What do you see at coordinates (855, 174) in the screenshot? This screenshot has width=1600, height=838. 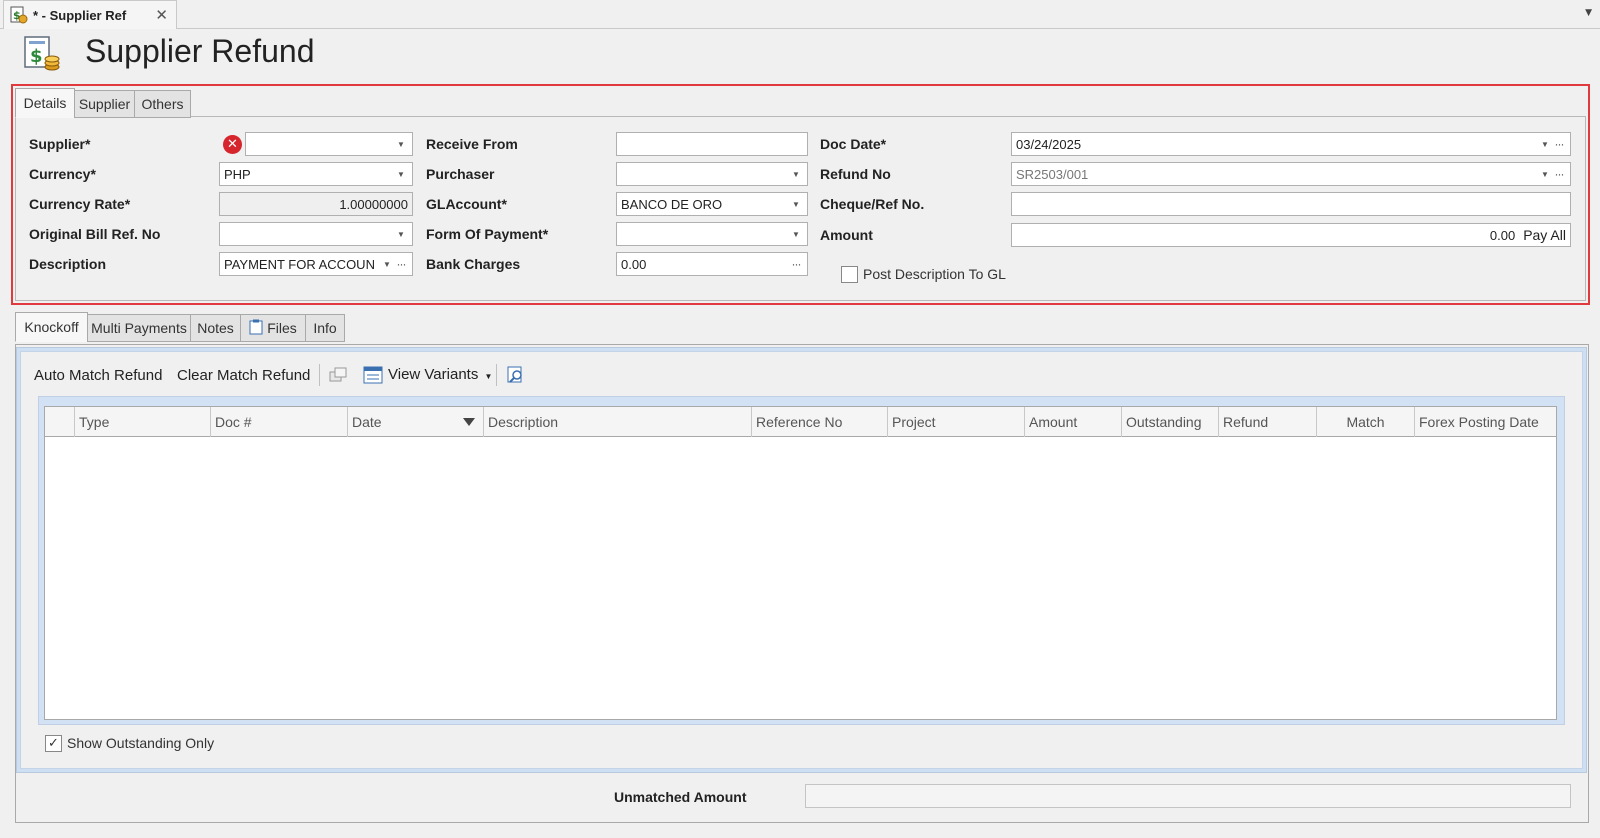 I see `refund-no-label: Refund No` at bounding box center [855, 174].